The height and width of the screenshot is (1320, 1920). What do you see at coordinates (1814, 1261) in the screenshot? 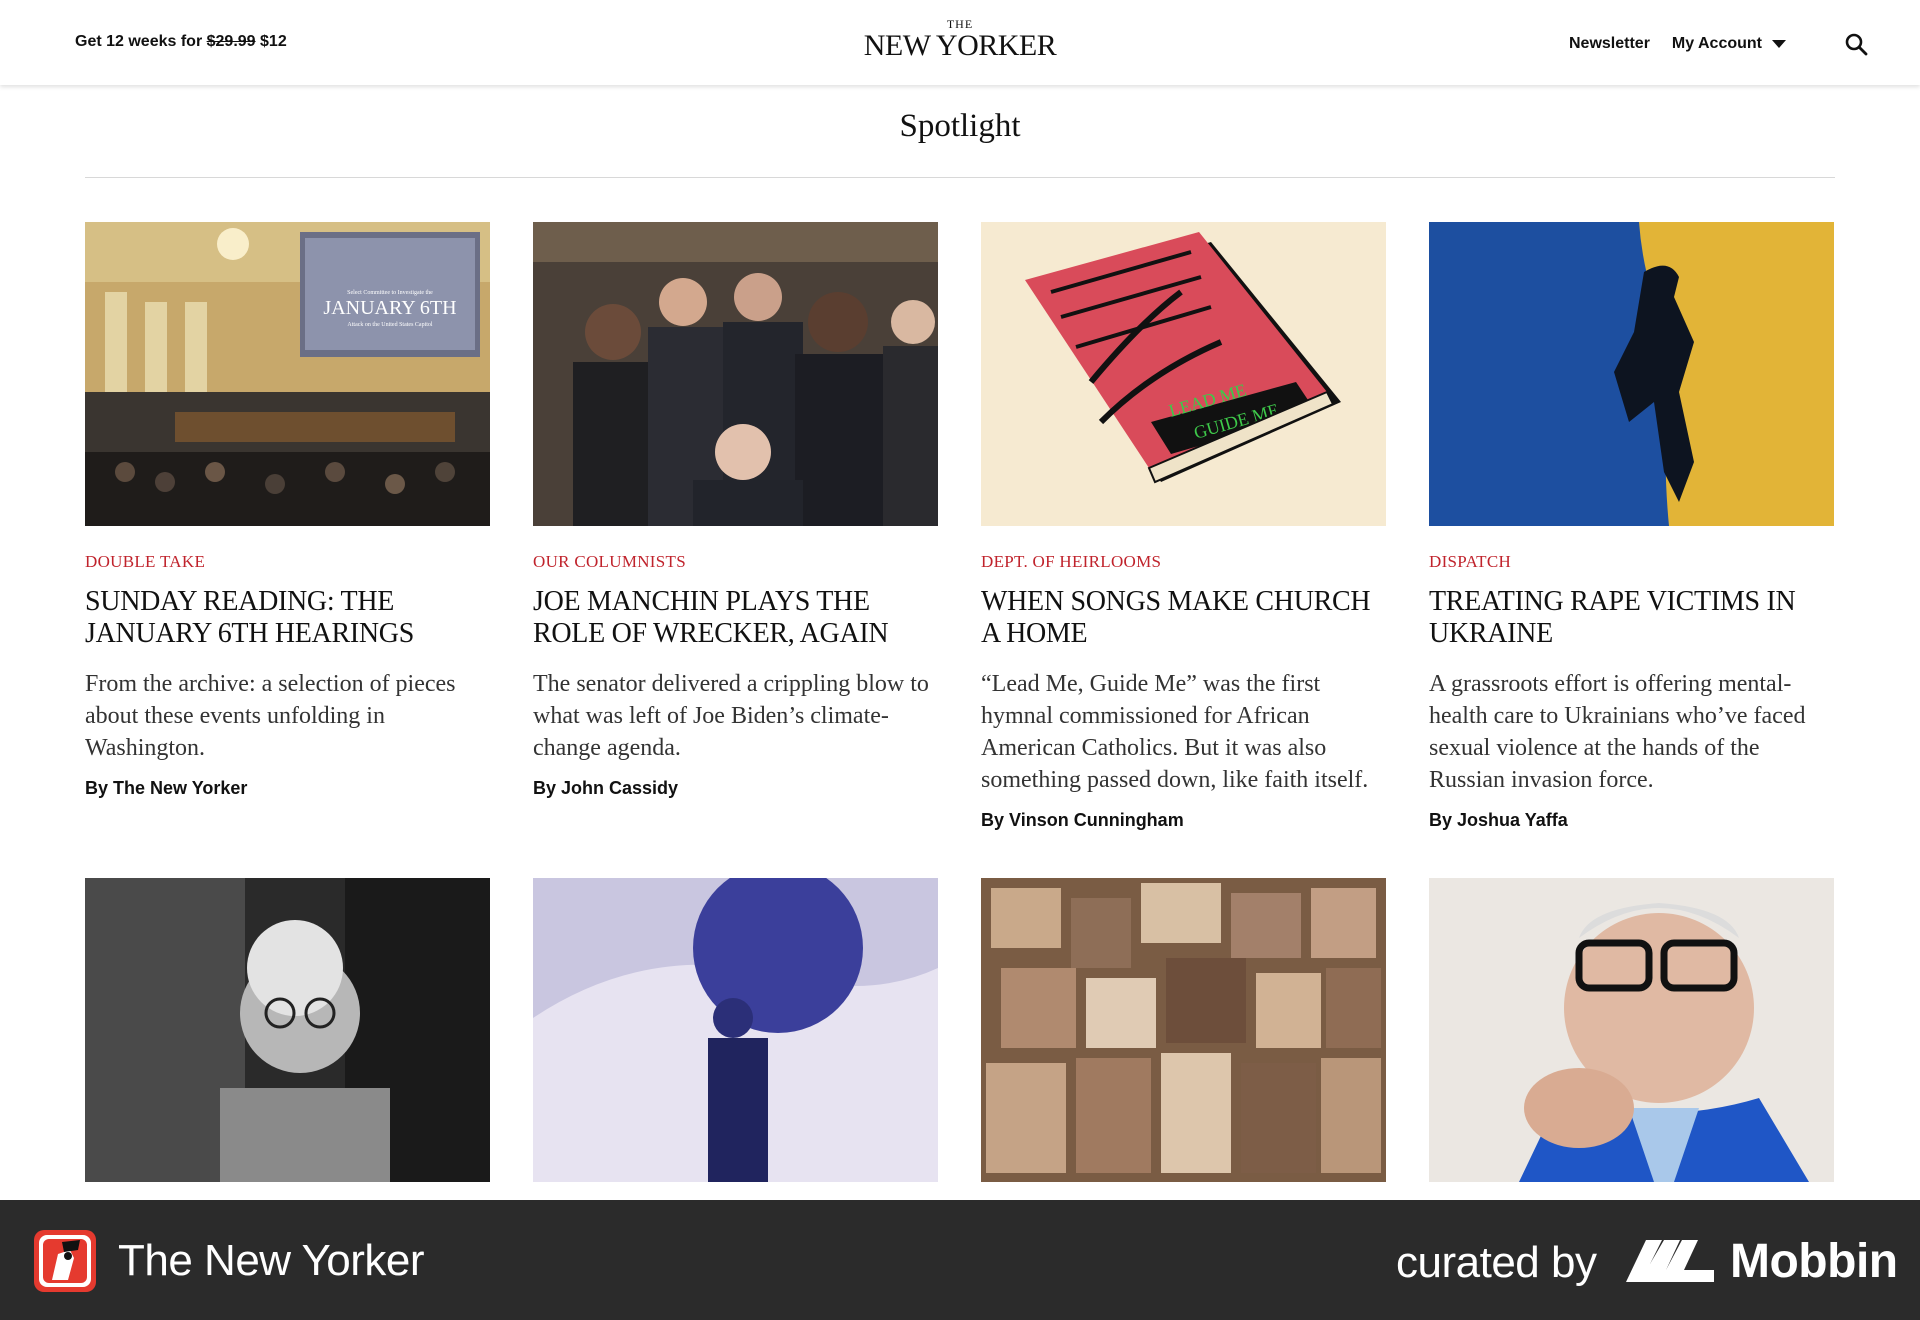
I see `mobbin-wordmark: Mobbin` at bounding box center [1814, 1261].